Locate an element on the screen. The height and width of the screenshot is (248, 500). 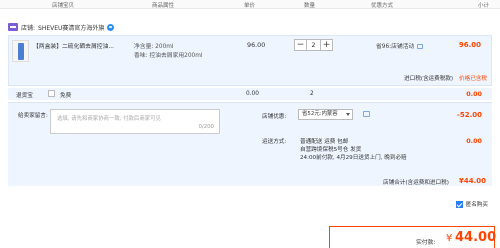
shipping-warehouse: 自营跨境保税5号仓 发货 is located at coordinates (331, 150).